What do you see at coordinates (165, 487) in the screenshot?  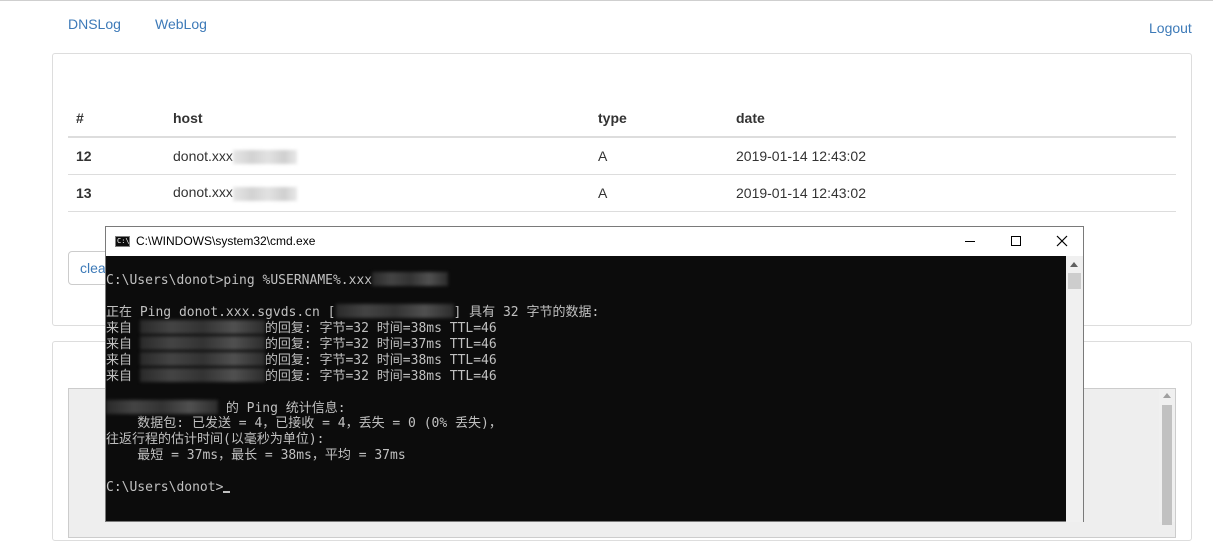 I see `console-prompt: C:\Users\donot>` at bounding box center [165, 487].